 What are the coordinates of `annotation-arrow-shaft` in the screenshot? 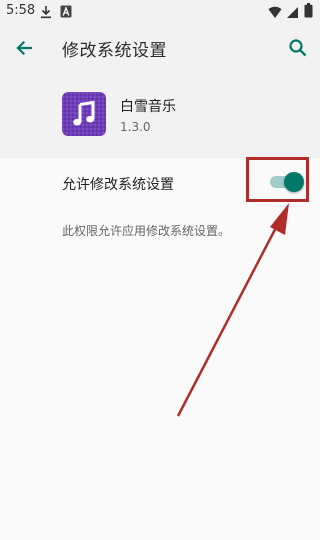 It's located at (230, 316).